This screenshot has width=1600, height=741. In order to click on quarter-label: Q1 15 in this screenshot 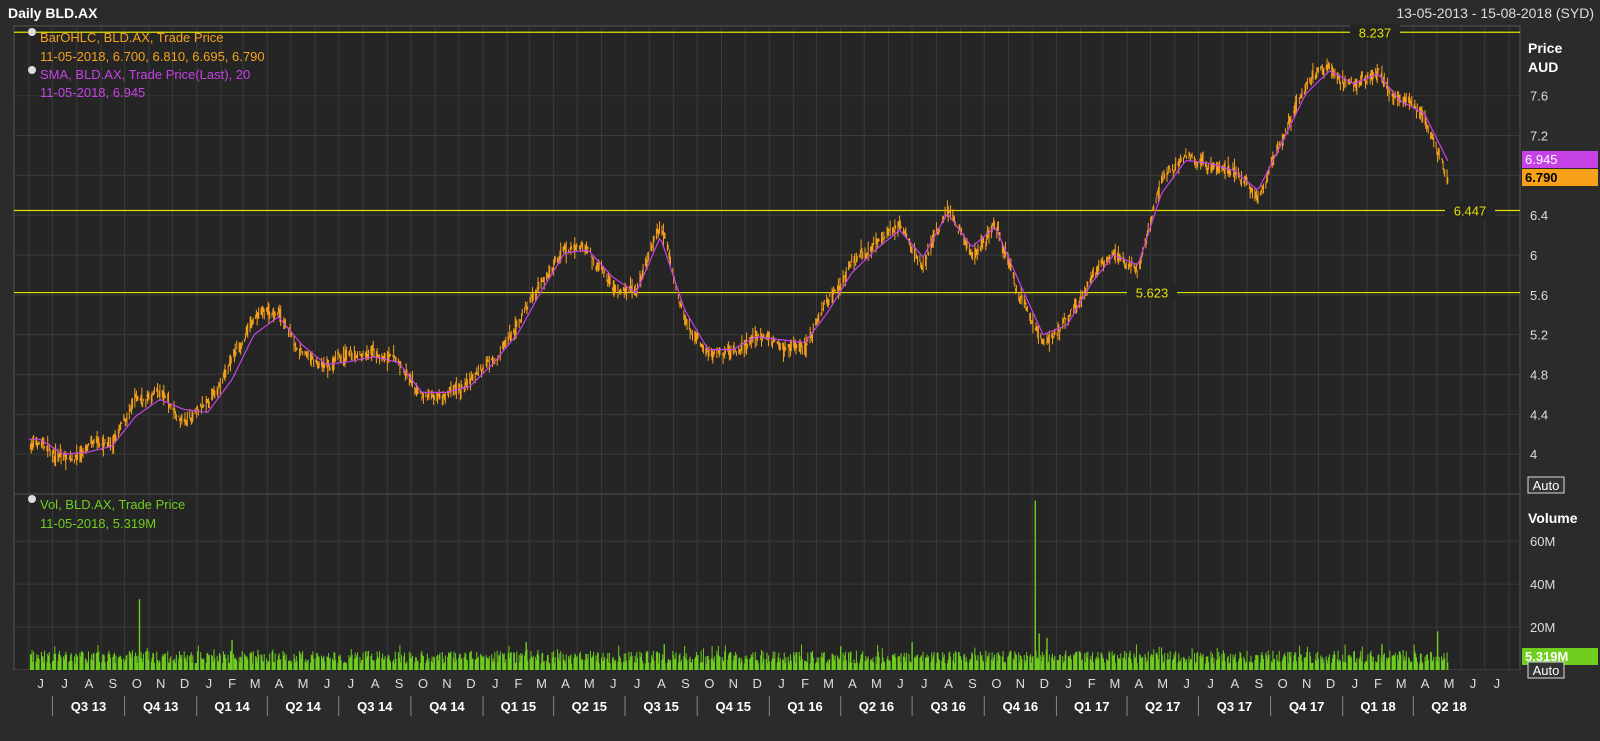, I will do `click(518, 706)`.